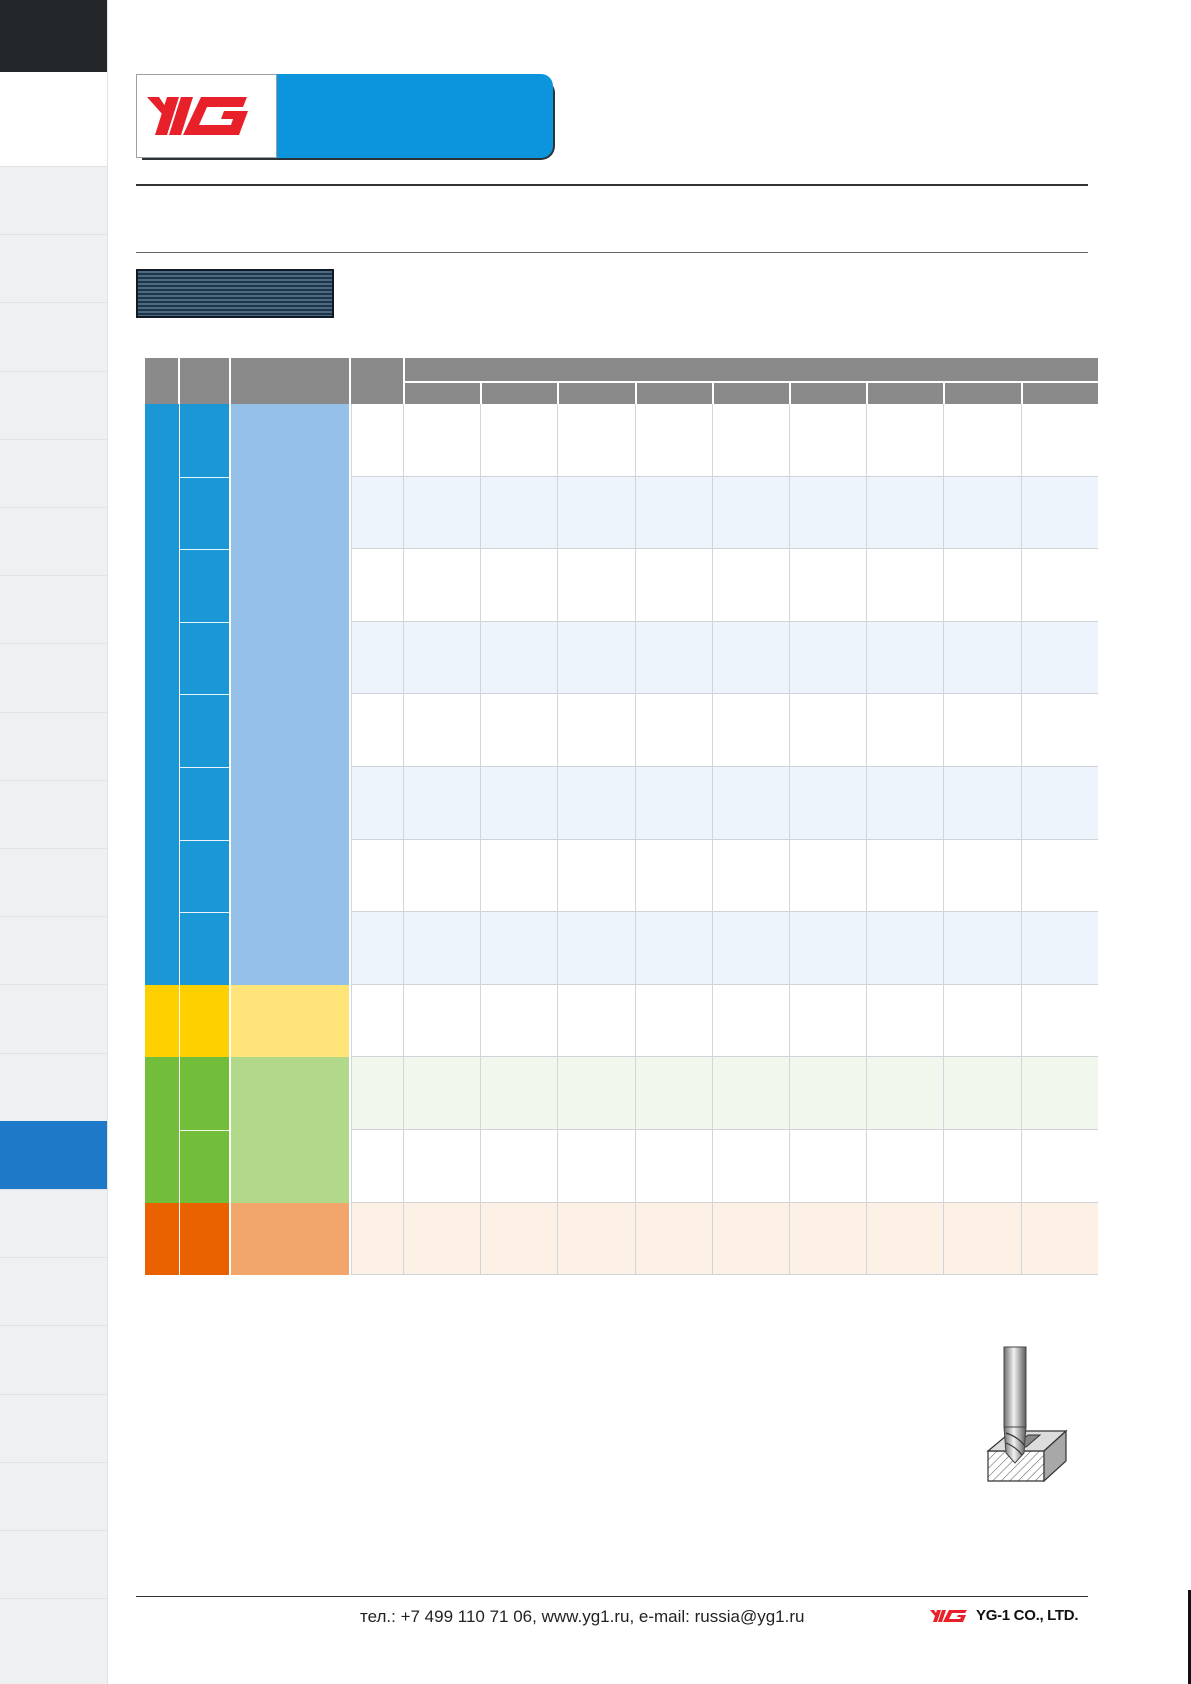 Image resolution: width=1191 pixels, height=1684 pixels. What do you see at coordinates (1027, 1414) in the screenshot?
I see `end-mill-icon` at bounding box center [1027, 1414].